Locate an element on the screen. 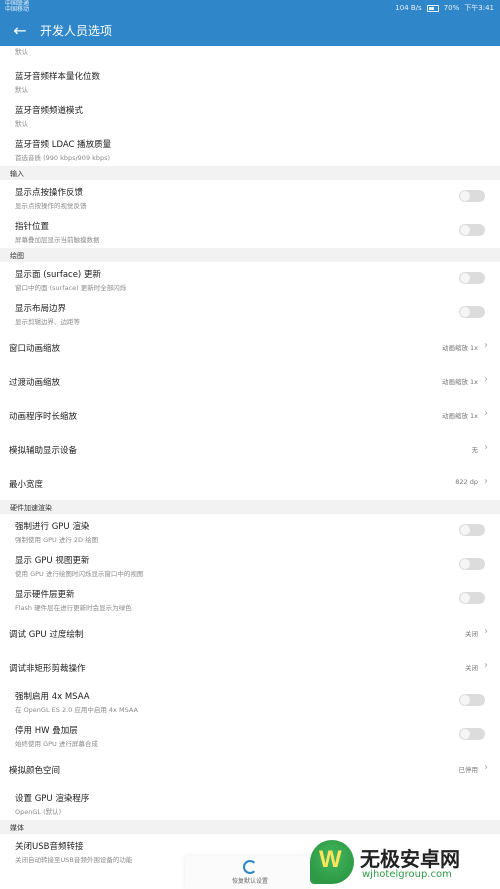 This screenshot has width=500, height=889. network-speed: 104 B/s is located at coordinates (408, 8).